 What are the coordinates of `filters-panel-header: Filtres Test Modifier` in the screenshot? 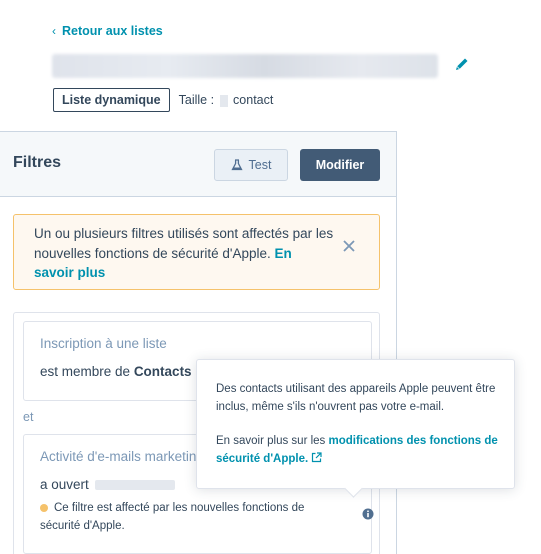 It's located at (198, 164).